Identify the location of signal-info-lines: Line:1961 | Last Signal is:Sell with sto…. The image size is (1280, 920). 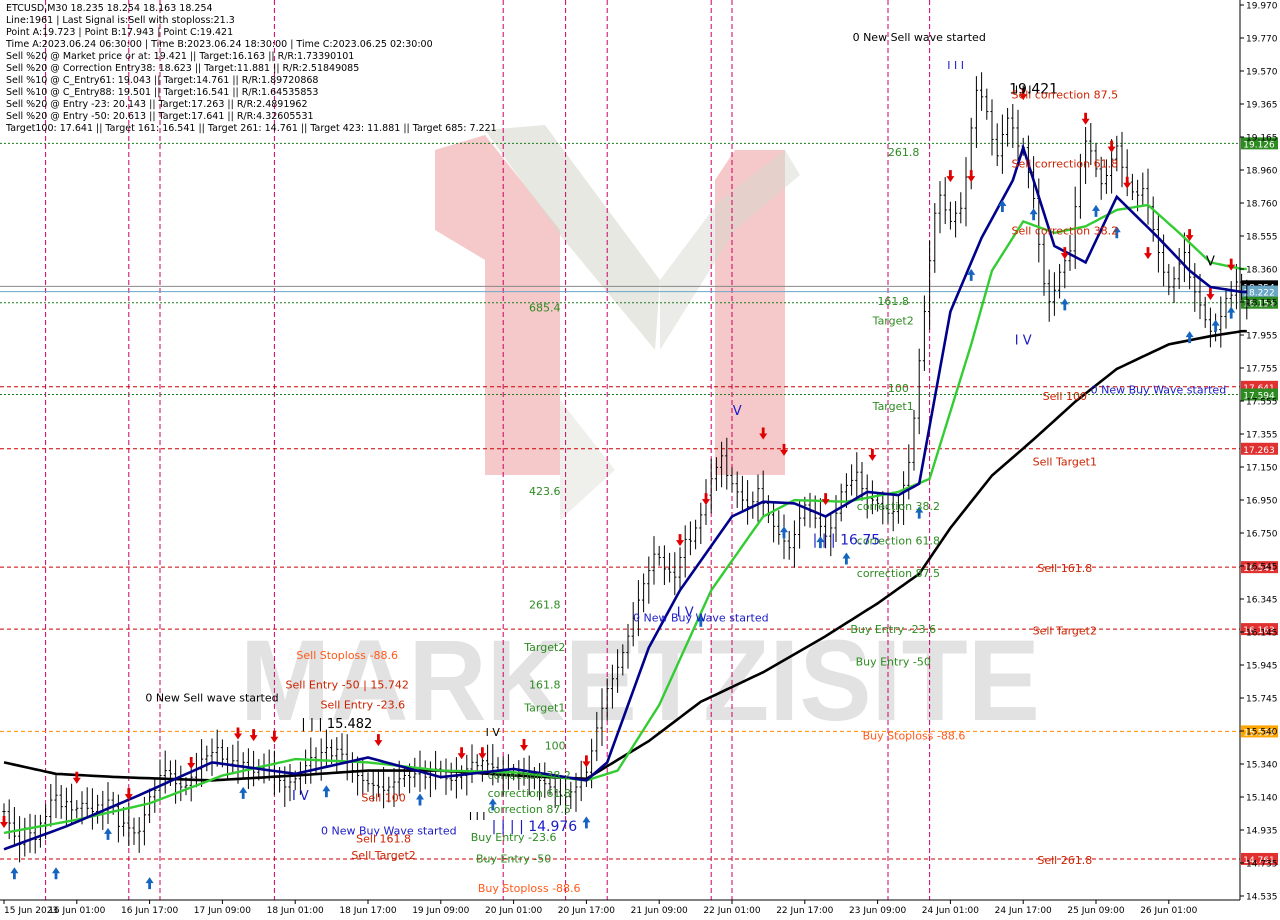
(251, 75).